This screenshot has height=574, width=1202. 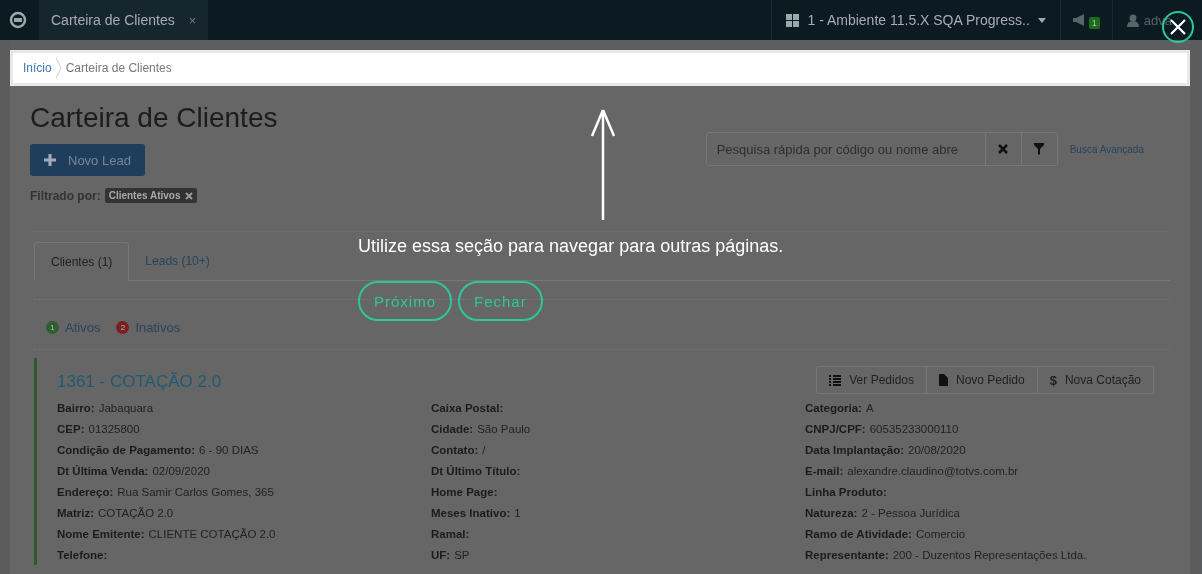 I want to click on field-label: Categoria:, so click(x=833, y=407).